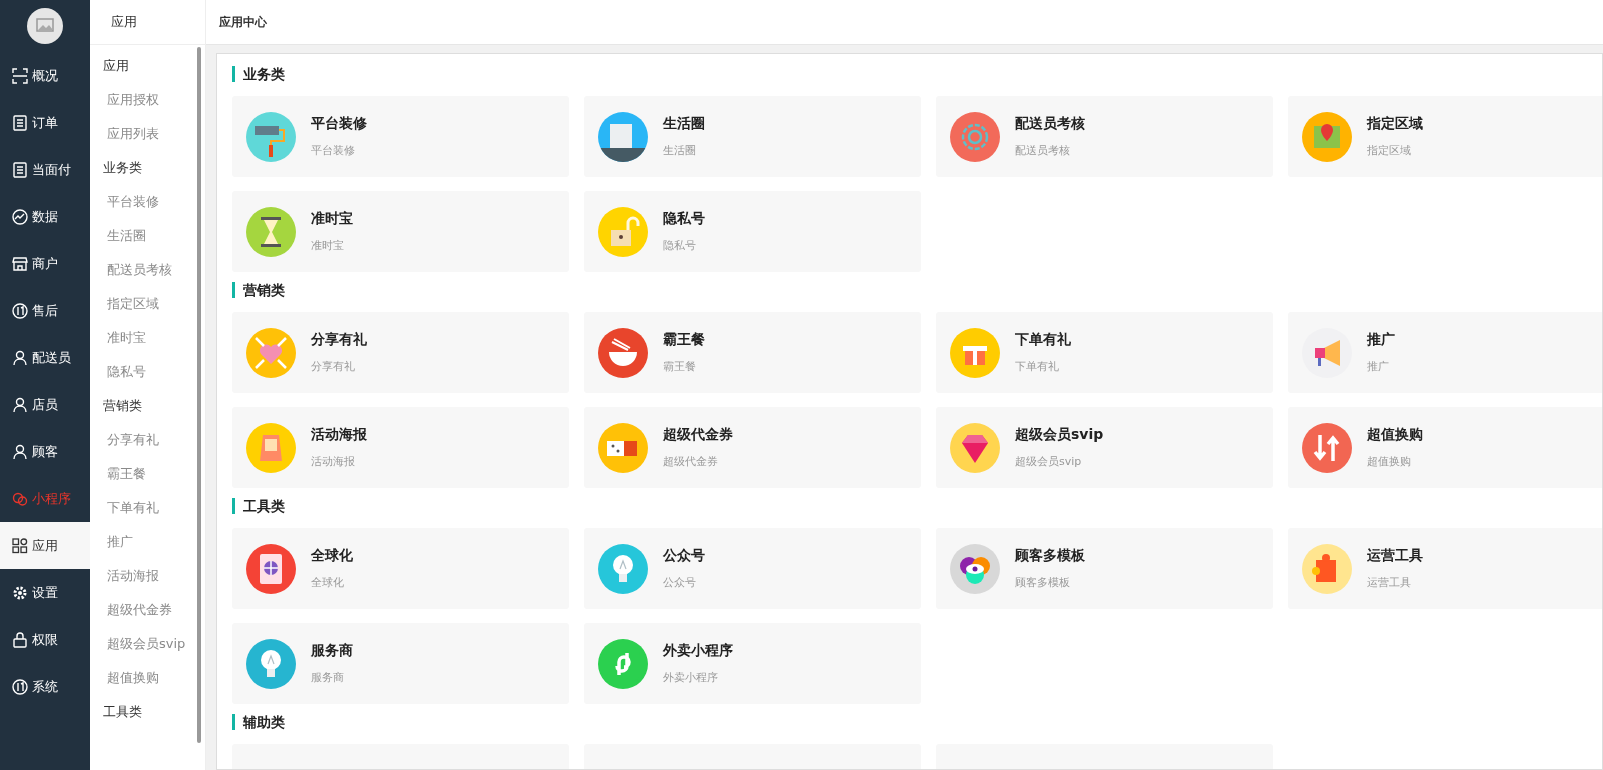 The height and width of the screenshot is (770, 1603). Describe the element at coordinates (142, 508) in the screenshot. I see `subnav-item: 下单有礼` at that location.